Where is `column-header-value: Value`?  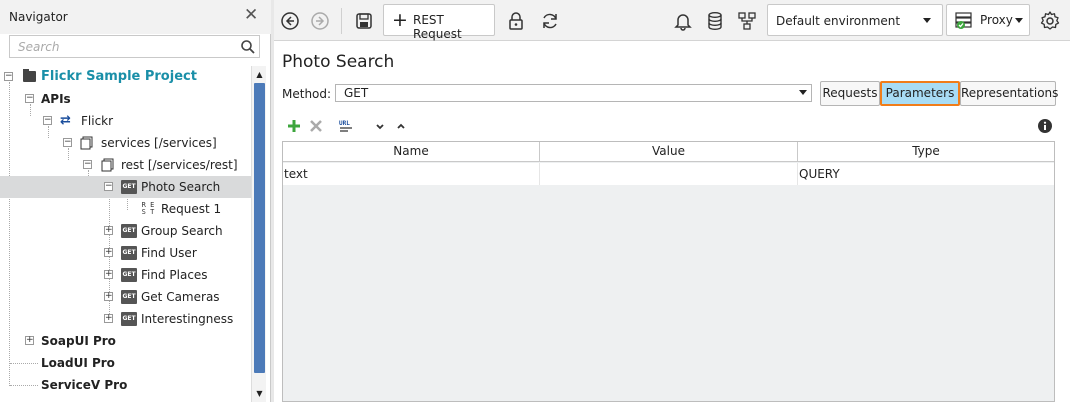 column-header-value: Value is located at coordinates (669, 152).